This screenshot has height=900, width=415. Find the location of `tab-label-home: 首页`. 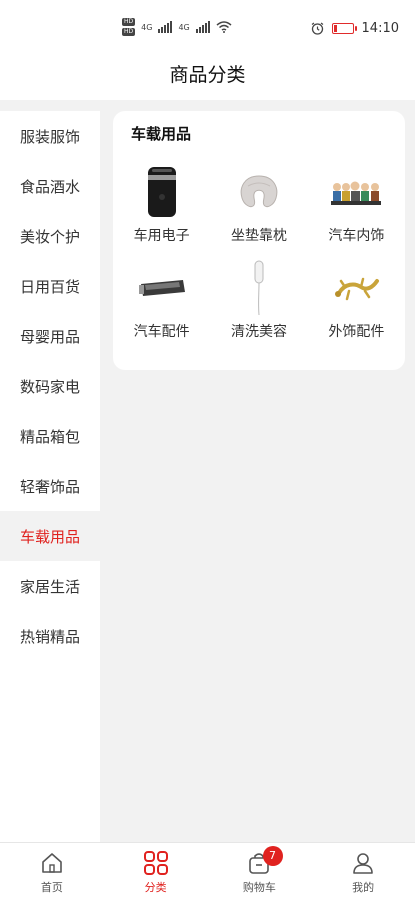

tab-label-home: 首页 is located at coordinates (51, 887).